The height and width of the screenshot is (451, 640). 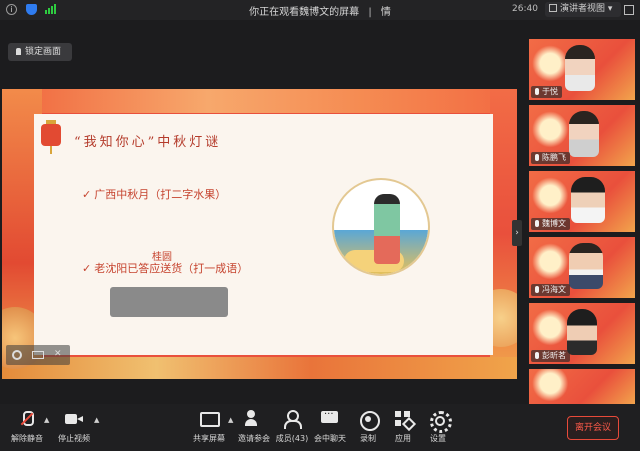 I want to click on settings-button: 设置, so click(x=438, y=427).